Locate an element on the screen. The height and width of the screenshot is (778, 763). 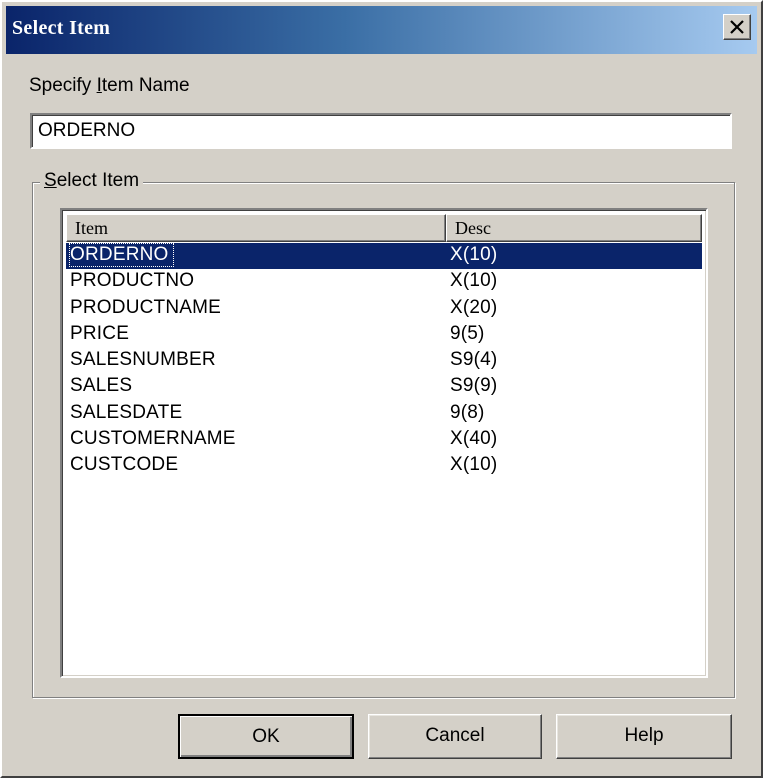
window-title: Select Item is located at coordinates (61, 28).